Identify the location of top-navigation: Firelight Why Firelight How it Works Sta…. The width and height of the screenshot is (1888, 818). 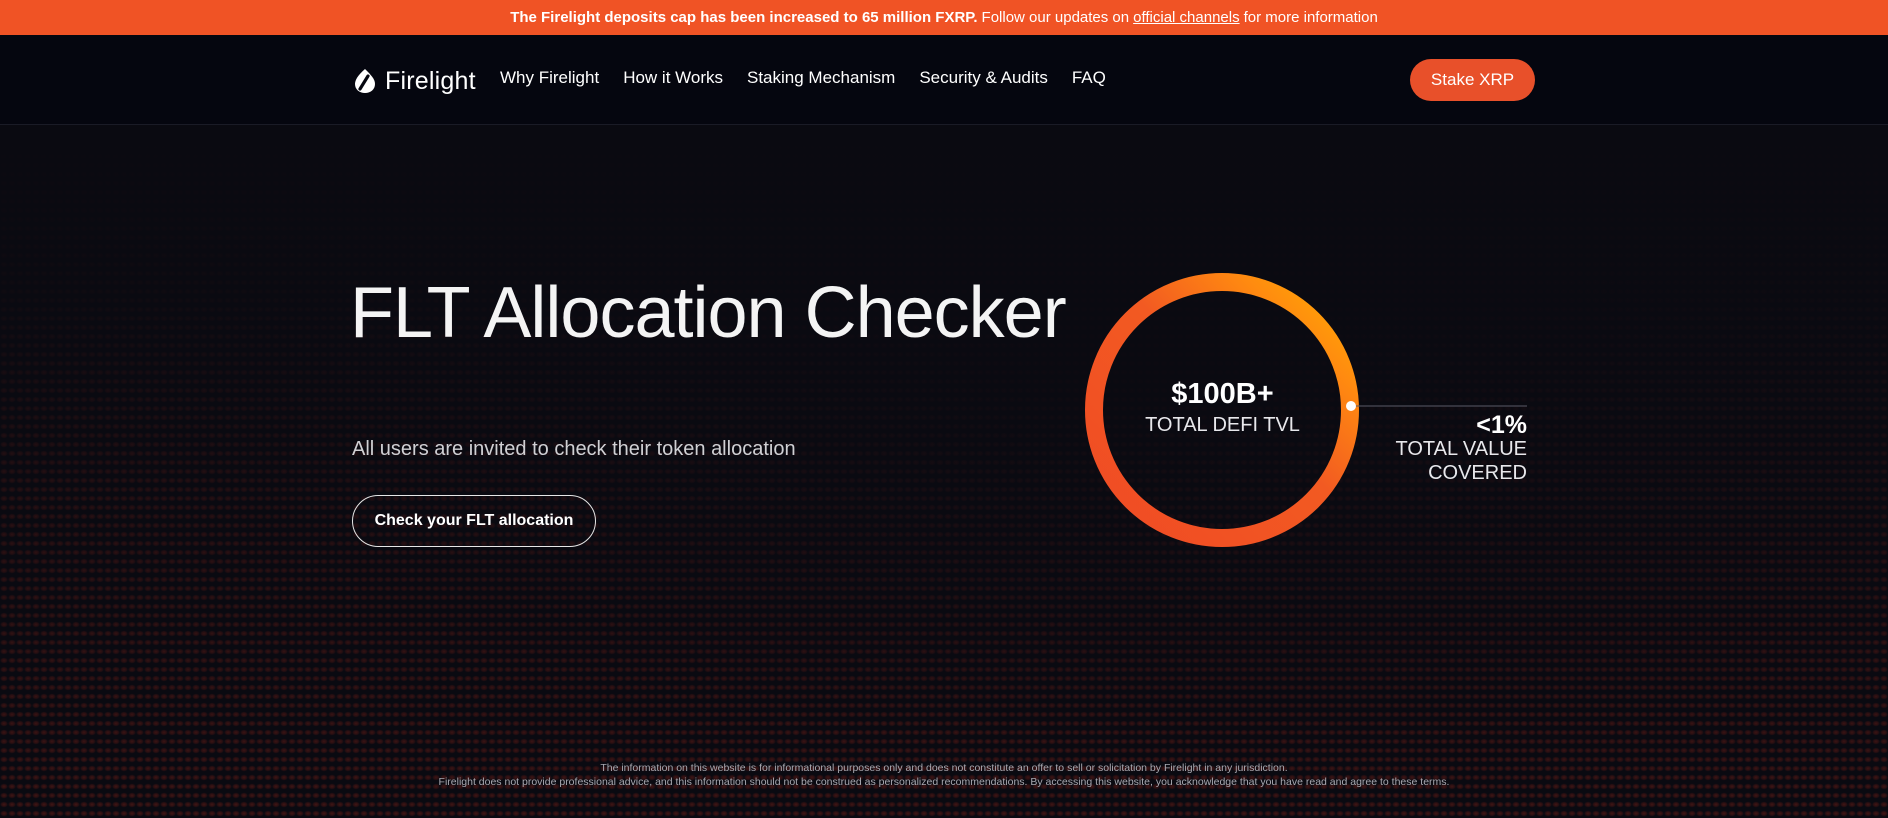
(944, 80).